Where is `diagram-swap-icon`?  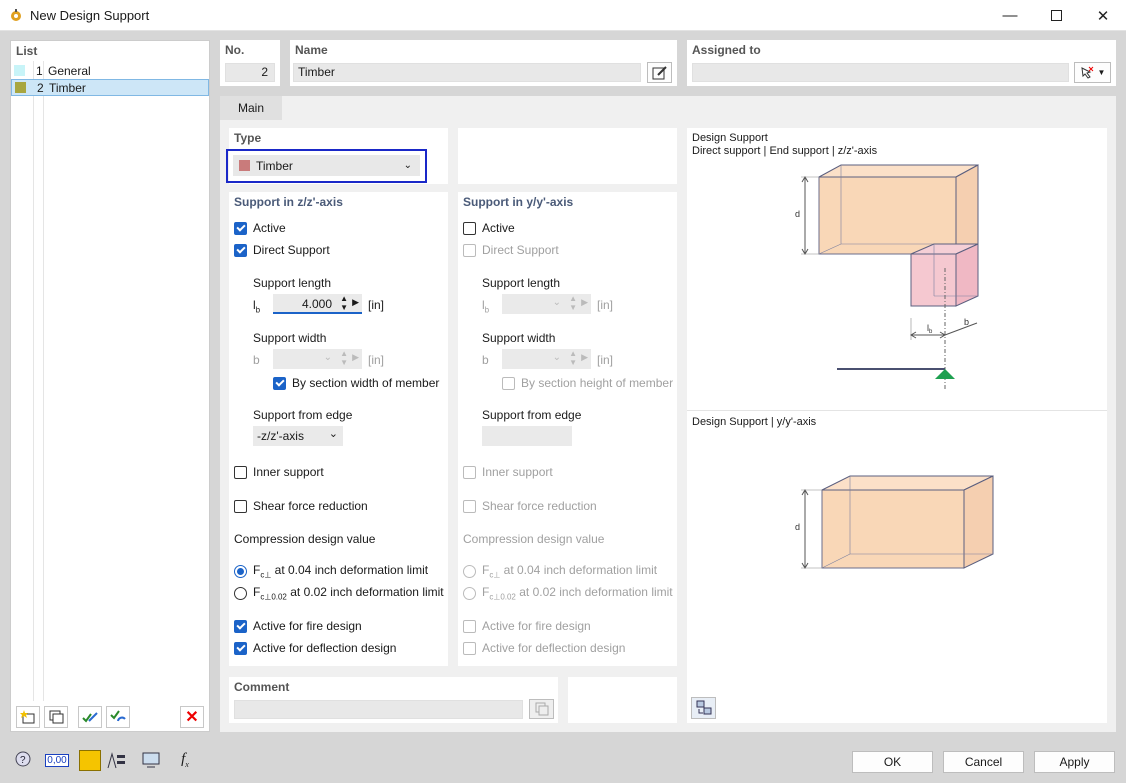
diagram-swap-icon is located at coordinates (703, 707).